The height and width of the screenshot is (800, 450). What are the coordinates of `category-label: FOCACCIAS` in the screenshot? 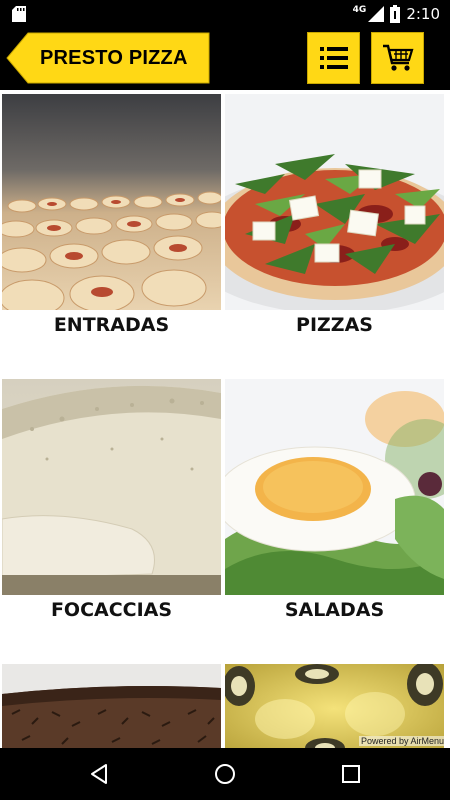 It's located at (111, 610).